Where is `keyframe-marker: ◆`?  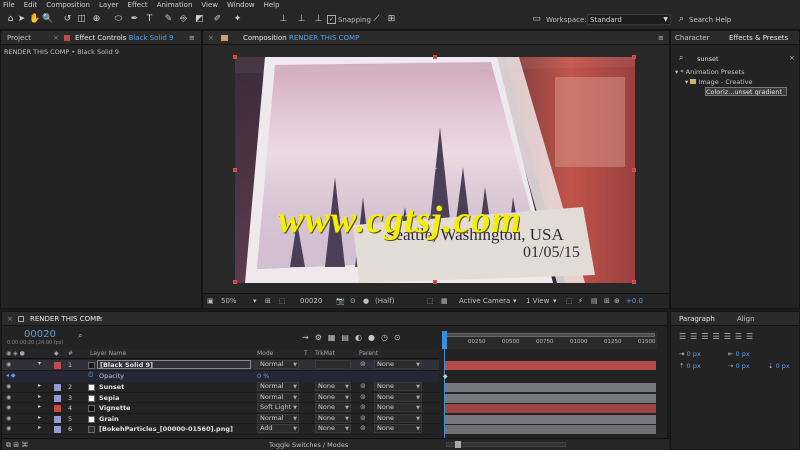
keyframe-marker: ◆ is located at coordinates (445, 376).